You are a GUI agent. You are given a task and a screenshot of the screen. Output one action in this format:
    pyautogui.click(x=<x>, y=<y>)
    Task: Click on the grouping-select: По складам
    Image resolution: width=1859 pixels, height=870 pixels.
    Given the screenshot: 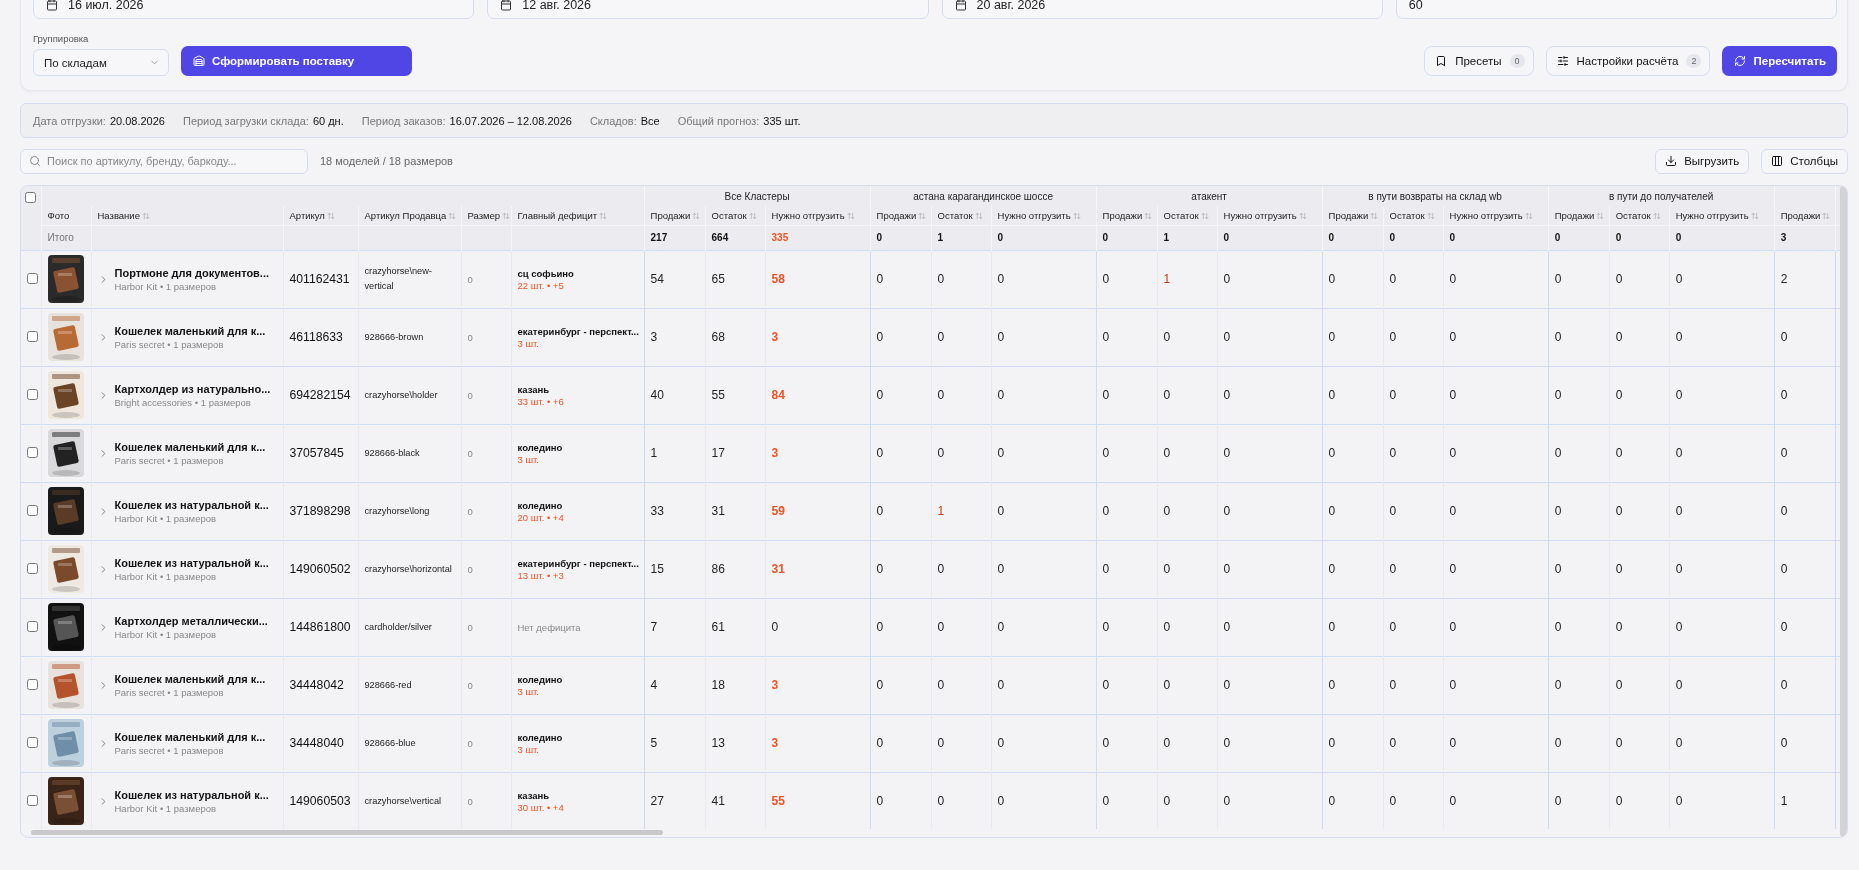 What is the action you would take?
    pyautogui.click(x=101, y=62)
    